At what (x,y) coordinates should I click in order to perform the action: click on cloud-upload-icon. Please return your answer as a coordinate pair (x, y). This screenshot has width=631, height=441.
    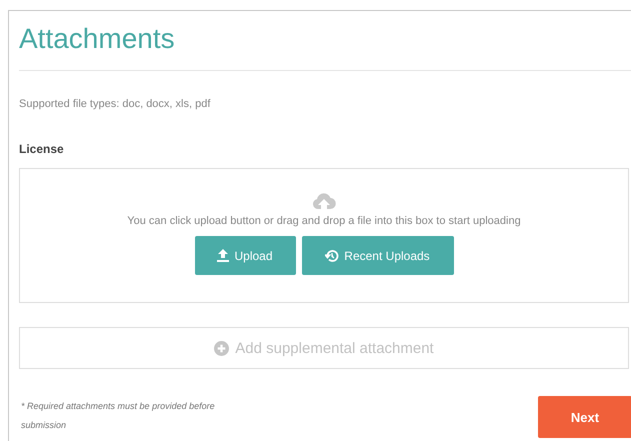
    Looking at the image, I should click on (324, 202).